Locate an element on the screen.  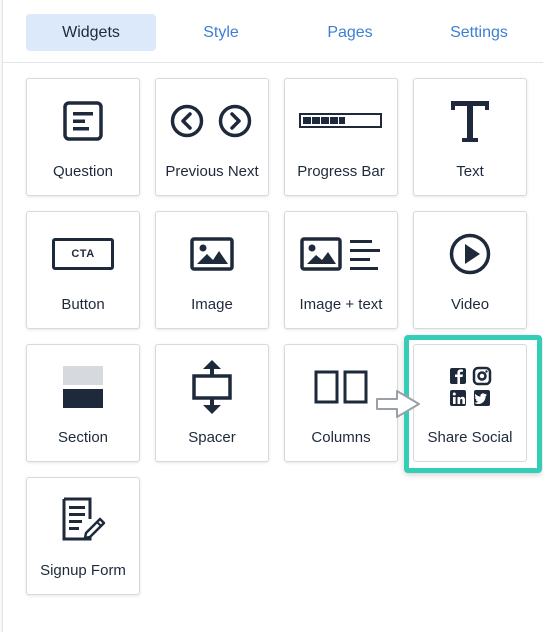
facebook-icon is located at coordinates (458, 376).